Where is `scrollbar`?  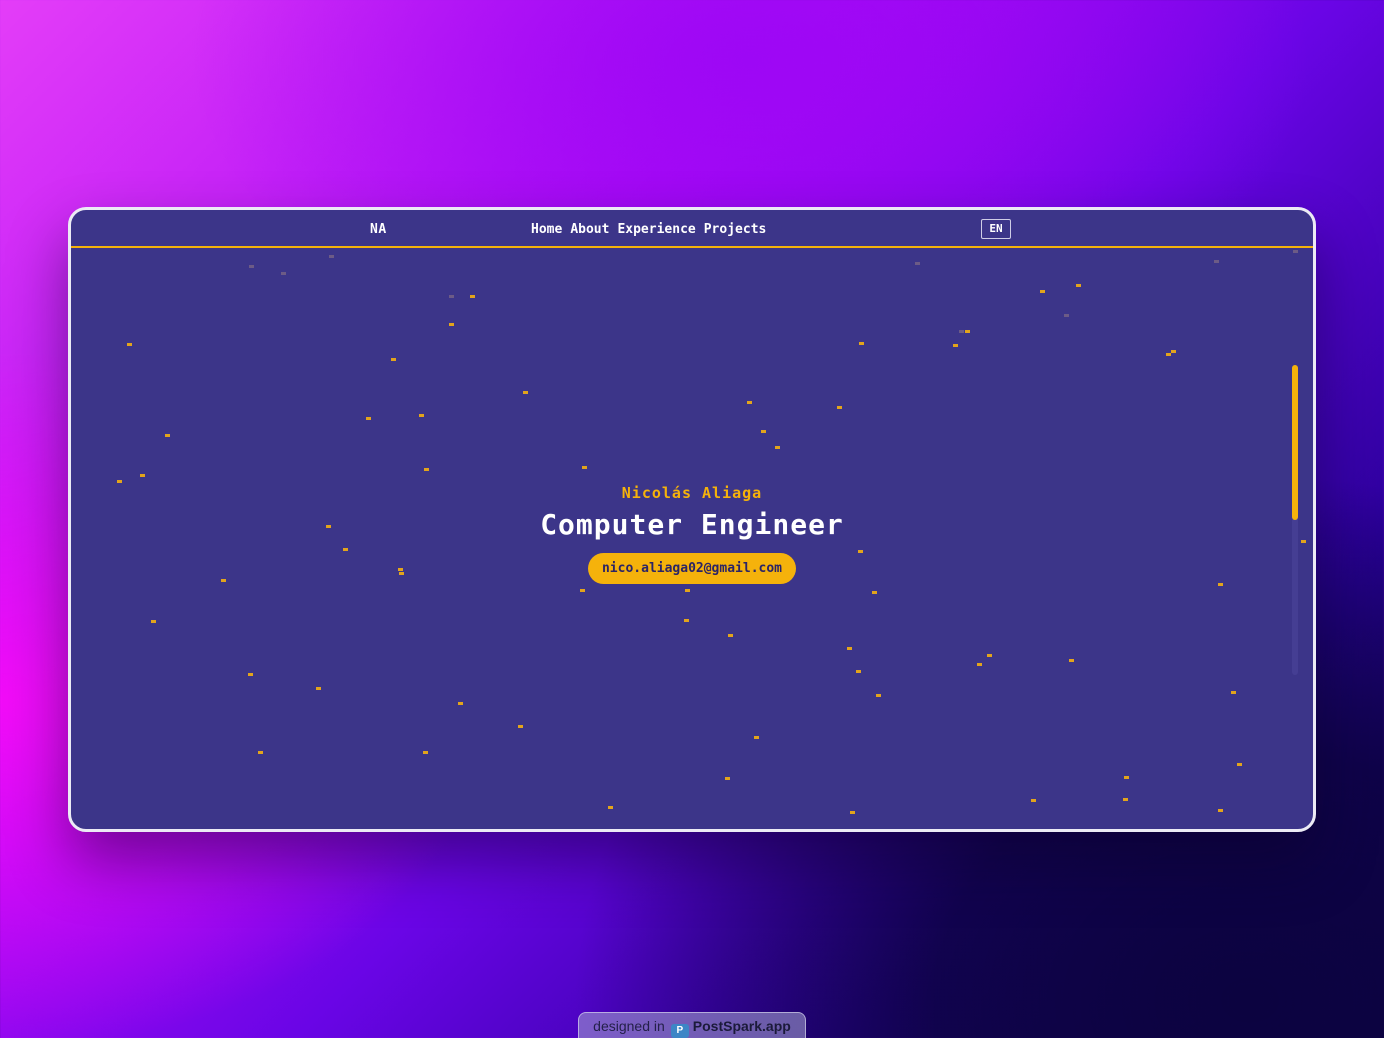
scrollbar is located at coordinates (1295, 520).